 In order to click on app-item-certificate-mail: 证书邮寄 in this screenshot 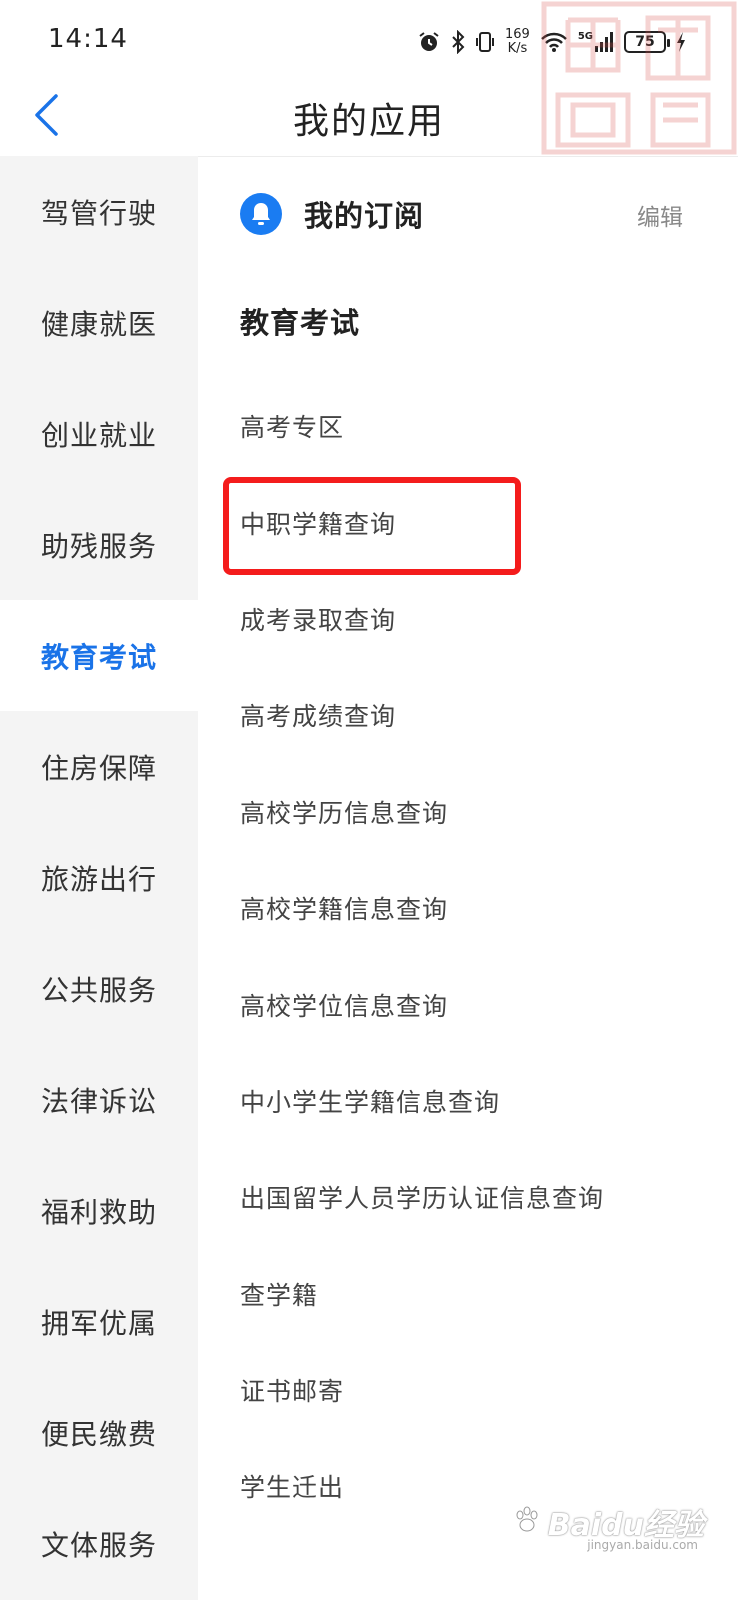, I will do `click(480, 1390)`.